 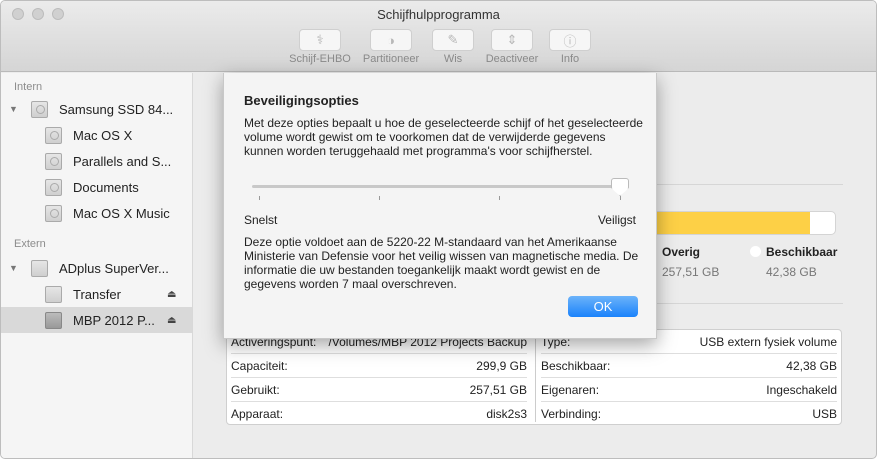 I want to click on sidebar-item-label: Mac OS X Music, so click(x=121, y=213).